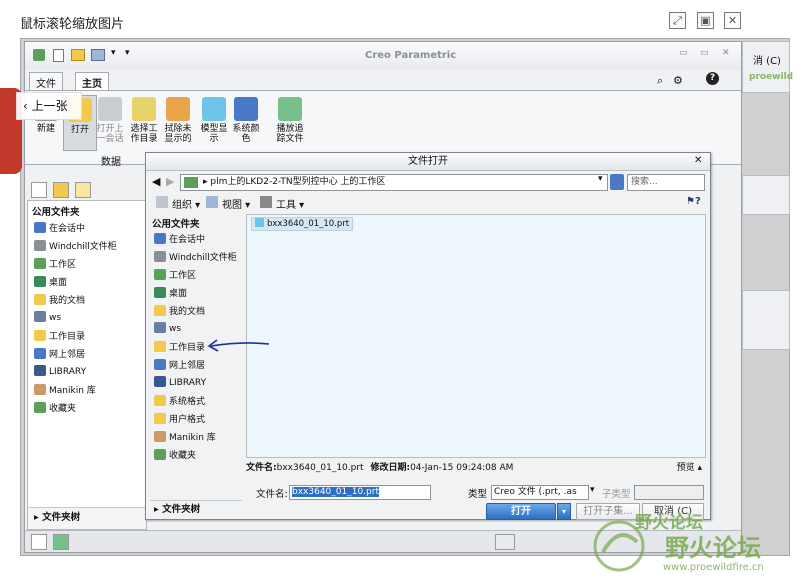 Image resolution: width=810 pixels, height=587 pixels. I want to click on open-last-session-button: 打开上一会话, so click(110, 123).